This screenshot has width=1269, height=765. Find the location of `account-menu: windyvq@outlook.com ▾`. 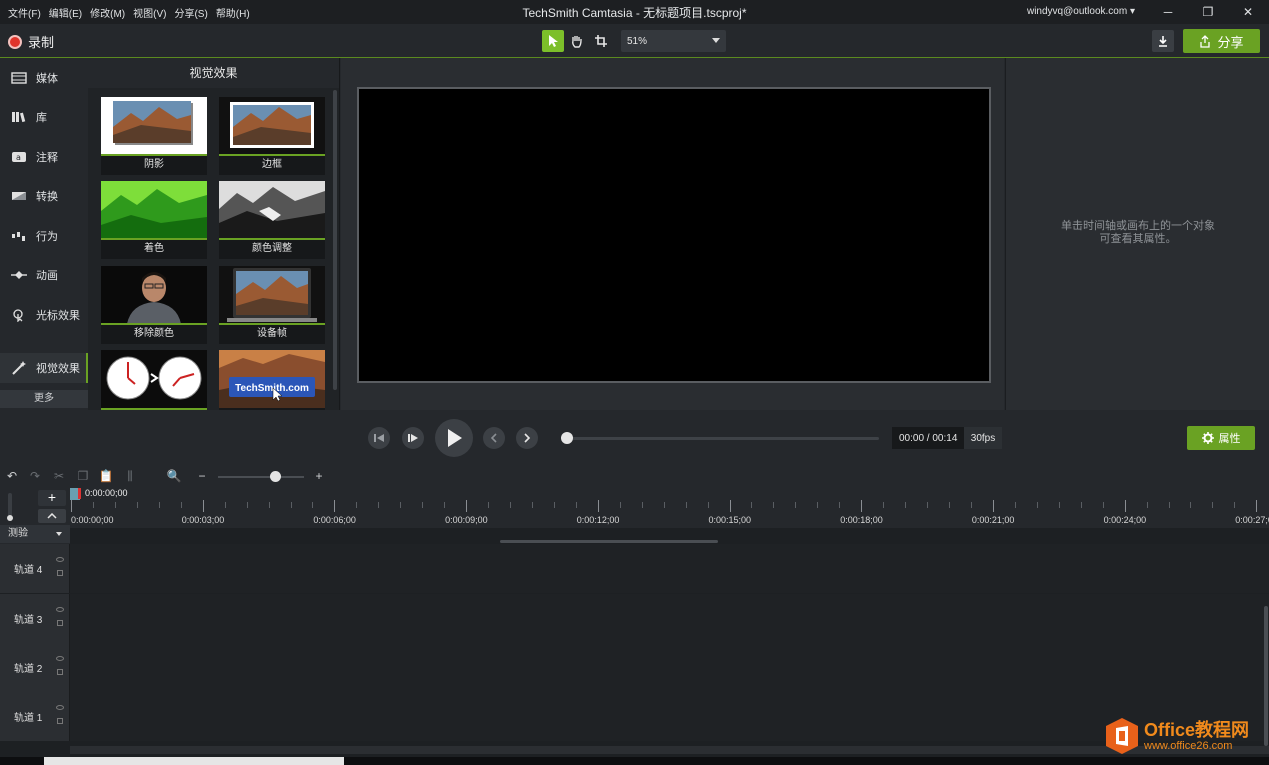

account-menu: windyvq@outlook.com ▾ is located at coordinates (1081, 11).